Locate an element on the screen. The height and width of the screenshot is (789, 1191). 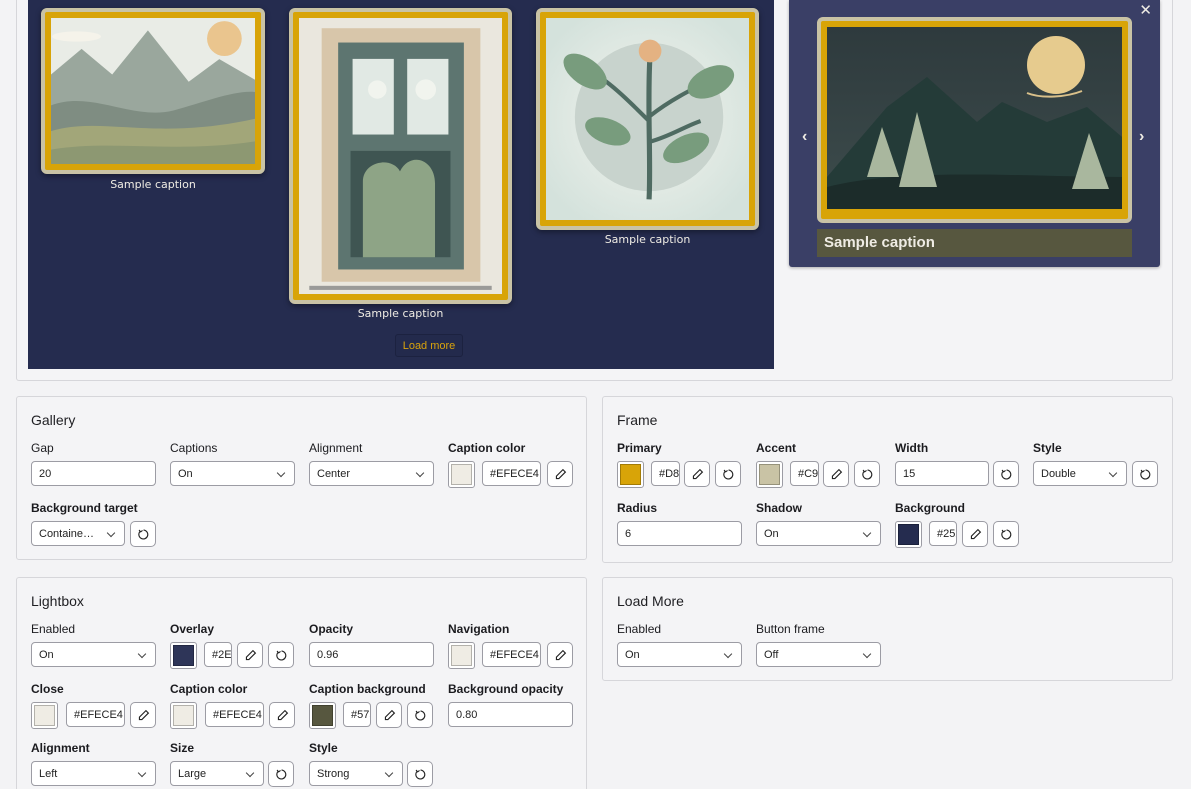
close-color-field: Close #EFECE4 is located at coordinates (93, 705).